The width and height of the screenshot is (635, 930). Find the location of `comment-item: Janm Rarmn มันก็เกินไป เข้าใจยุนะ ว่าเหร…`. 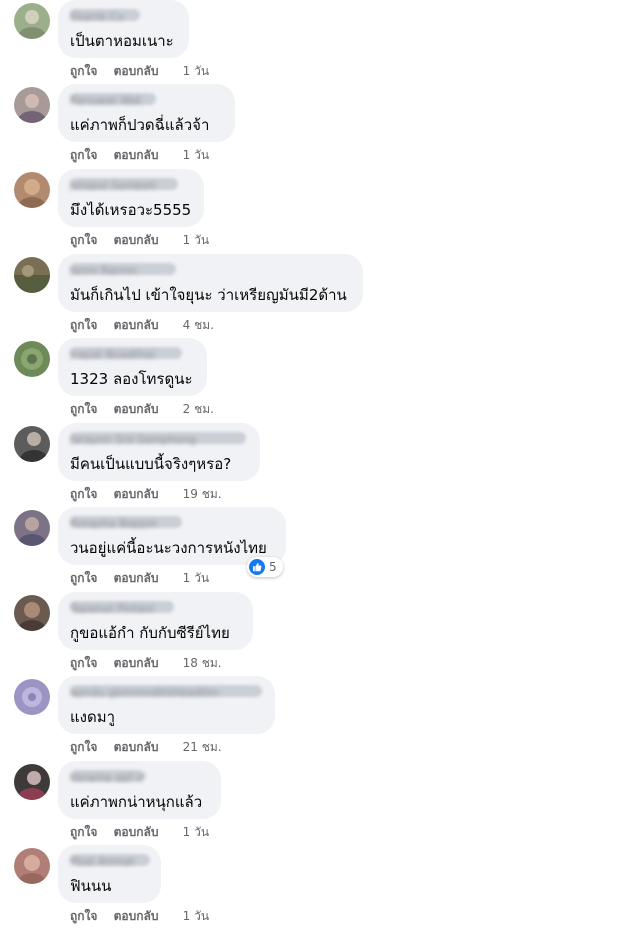

comment-item: Janm Rarmn มันก็เกินไป เข้าใจยุนะ ว่าเหร… is located at coordinates (317, 296).